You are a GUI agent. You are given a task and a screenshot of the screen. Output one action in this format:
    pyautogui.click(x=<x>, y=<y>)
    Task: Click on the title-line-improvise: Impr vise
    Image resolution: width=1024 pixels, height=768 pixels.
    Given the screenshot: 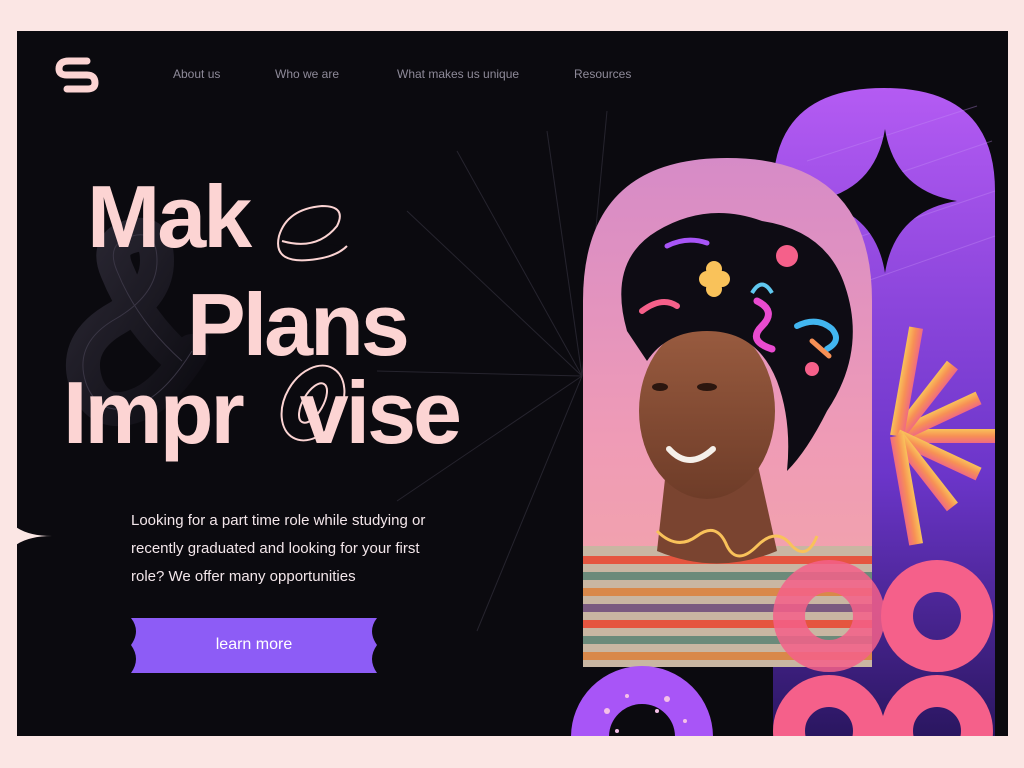 What is the action you would take?
    pyautogui.click(x=262, y=413)
    